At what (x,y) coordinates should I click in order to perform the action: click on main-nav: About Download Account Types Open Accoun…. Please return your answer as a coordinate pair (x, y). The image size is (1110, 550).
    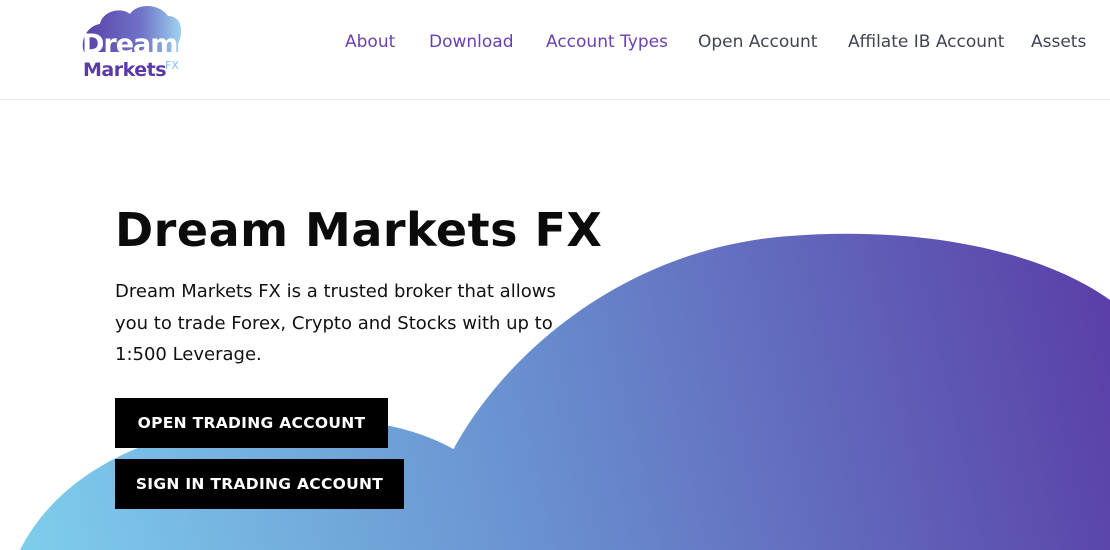
    Looking at the image, I should click on (555, 42).